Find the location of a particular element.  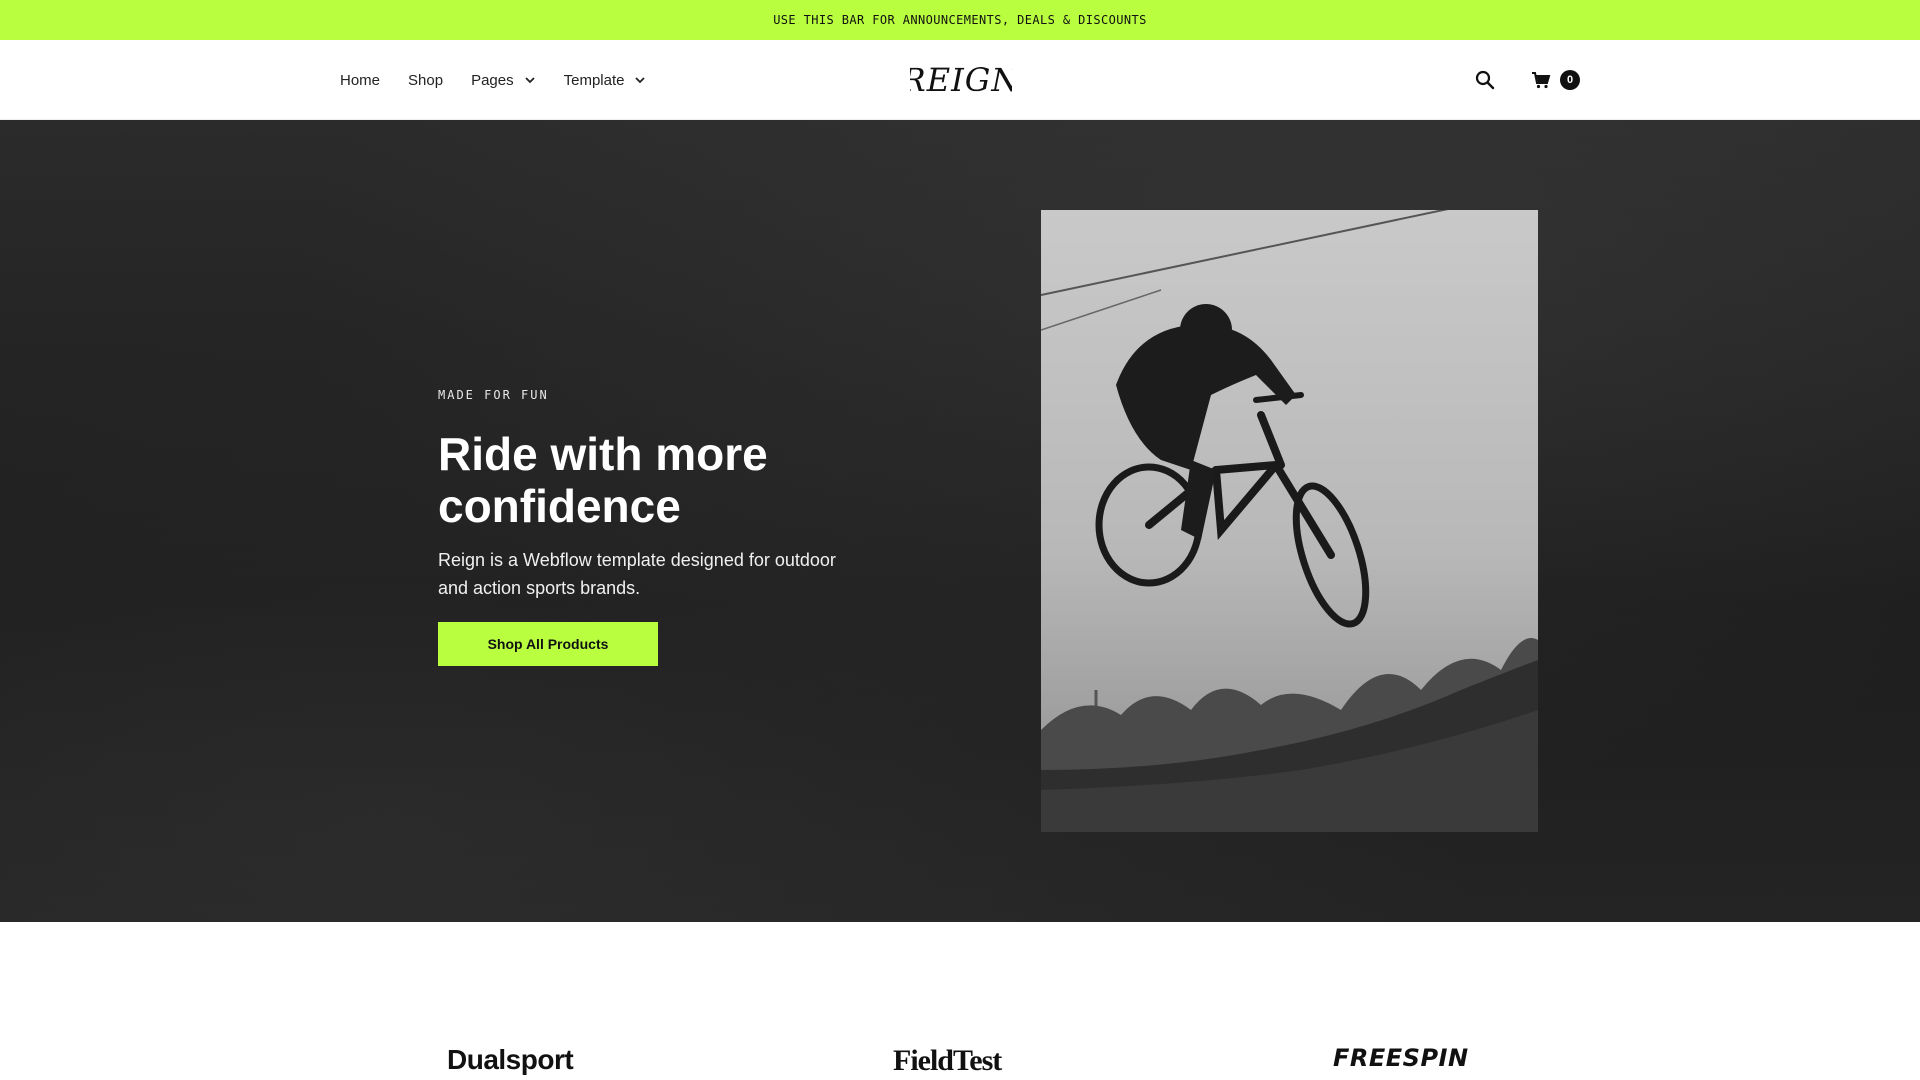

nav-home: Home is located at coordinates (360, 80).